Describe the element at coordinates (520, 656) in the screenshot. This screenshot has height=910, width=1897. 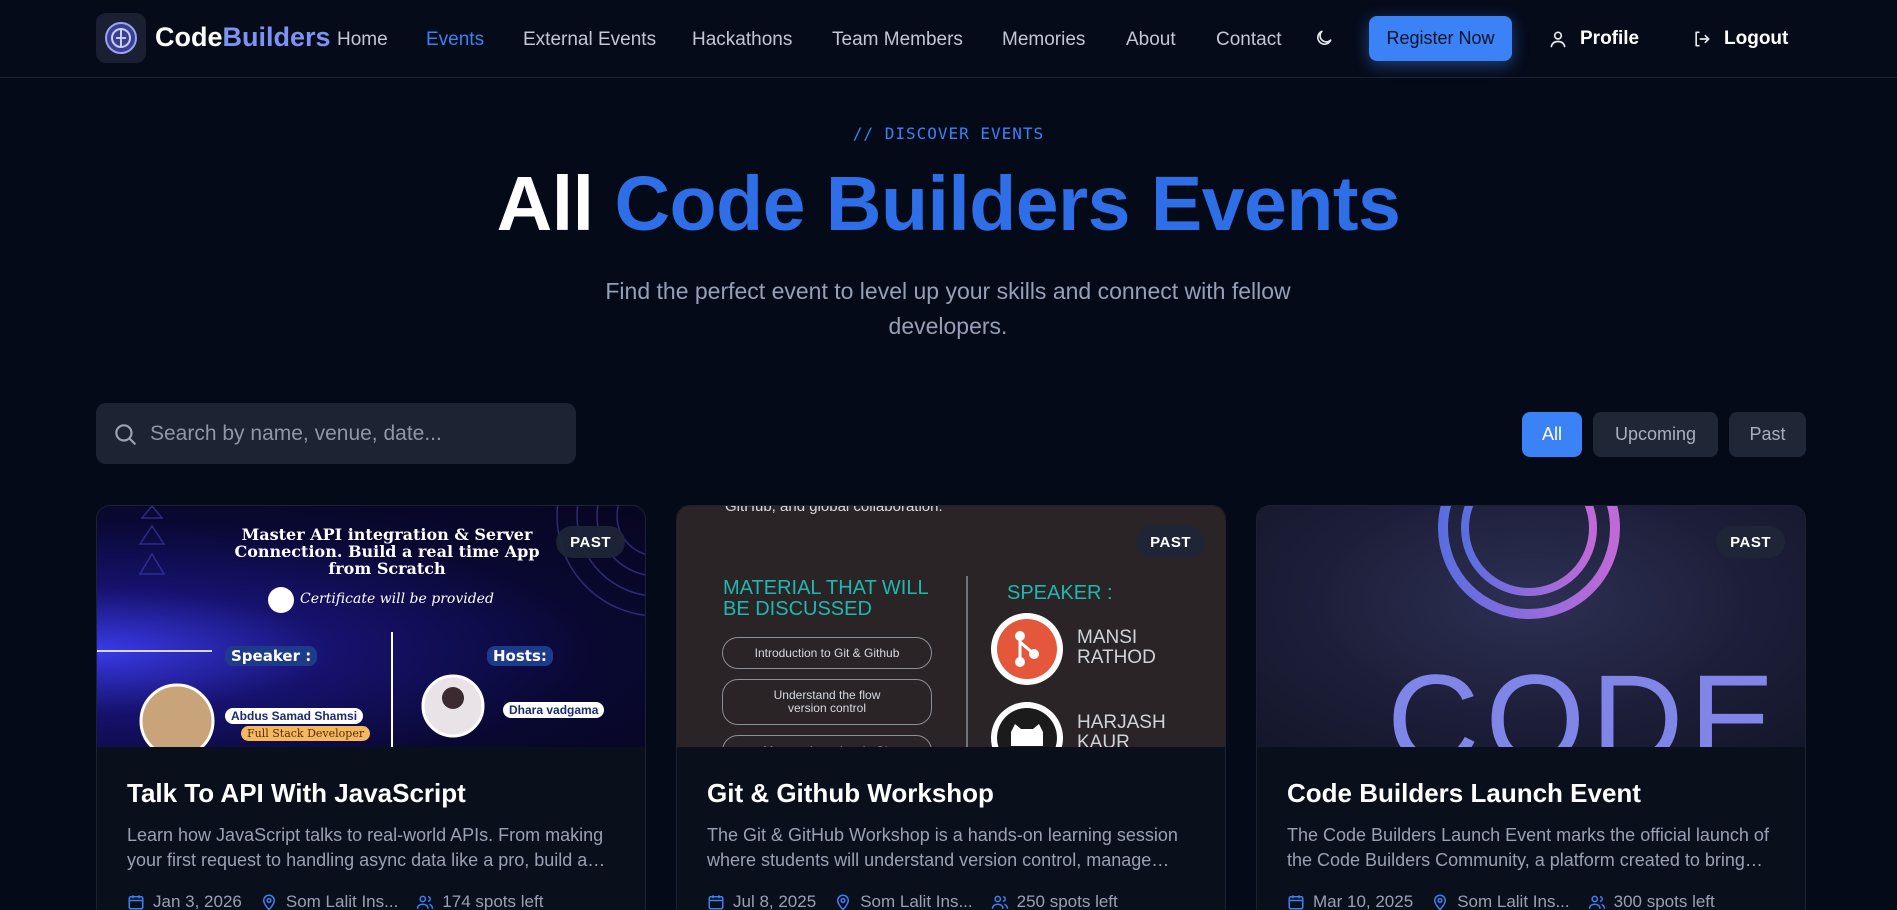
I see `poster-hosts-heading: Hosts:` at that location.